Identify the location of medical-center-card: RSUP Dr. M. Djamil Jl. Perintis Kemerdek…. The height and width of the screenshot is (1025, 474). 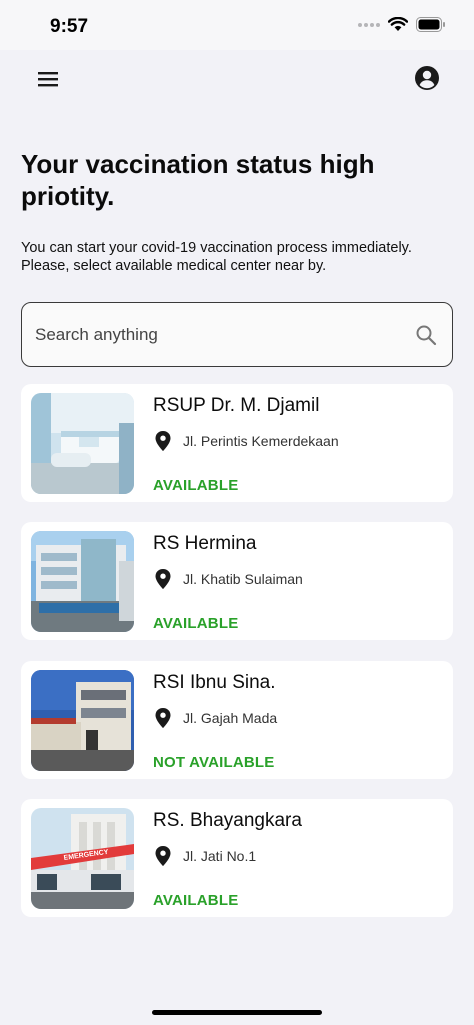
(237, 443).